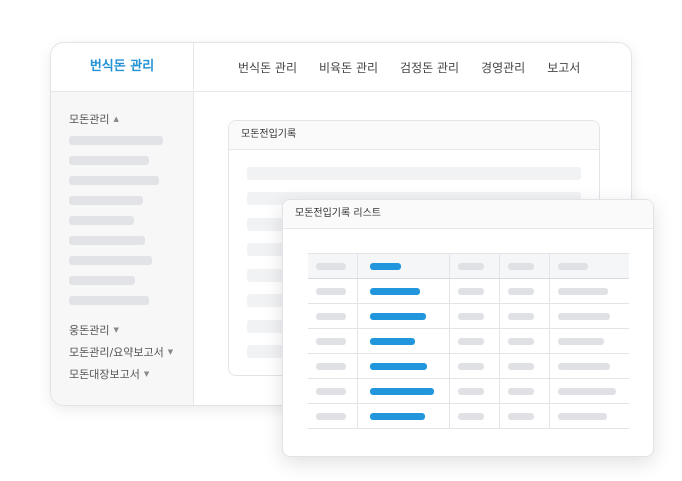 This screenshot has height=481, width=682. What do you see at coordinates (348, 67) in the screenshot?
I see `nav-item-fattening-pig: 비육돈 관리` at bounding box center [348, 67].